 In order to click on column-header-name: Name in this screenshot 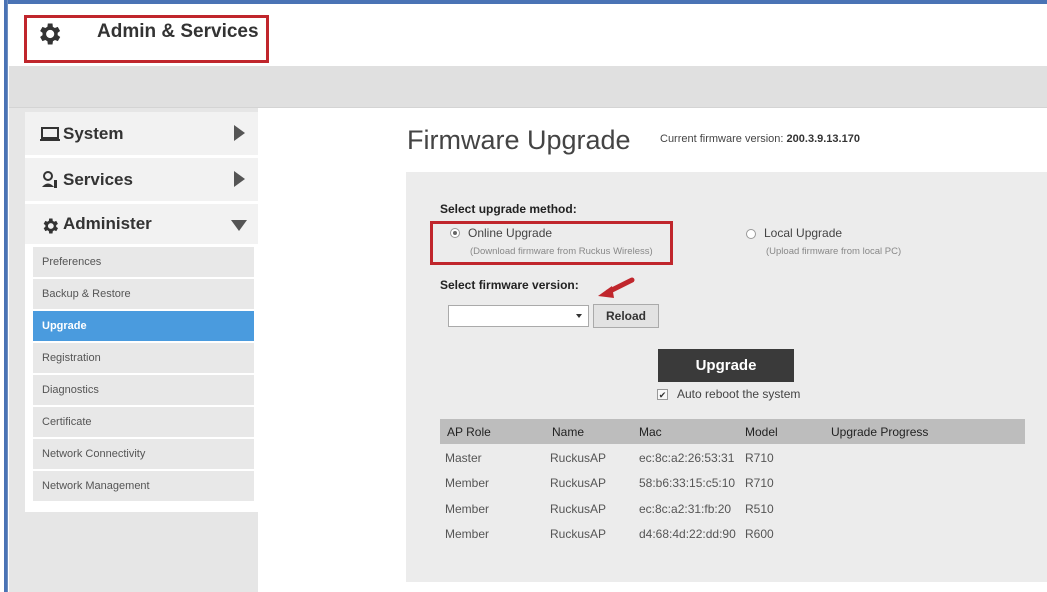, I will do `click(568, 432)`.